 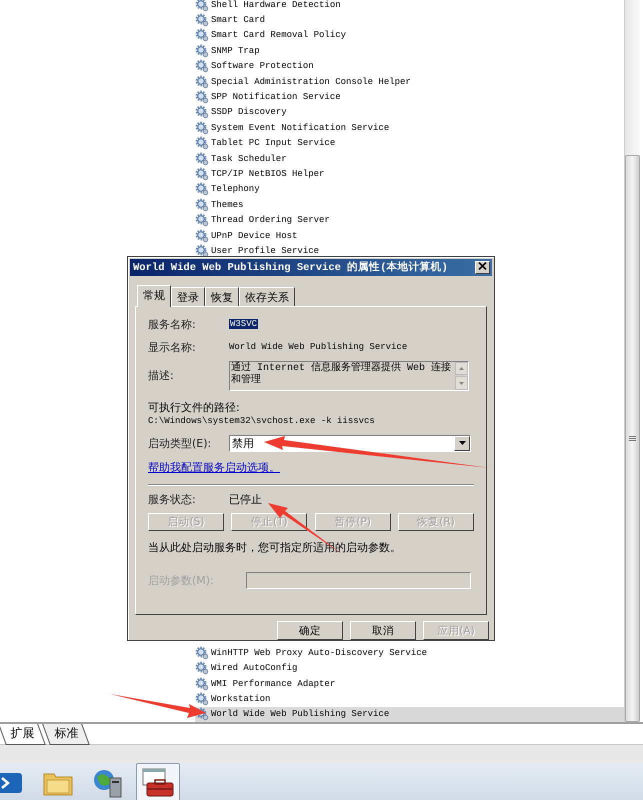 What do you see at coordinates (275, 547) in the screenshot?
I see `hint-text: 当从此处启动服务时，您可指定所适用的启动参数。` at bounding box center [275, 547].